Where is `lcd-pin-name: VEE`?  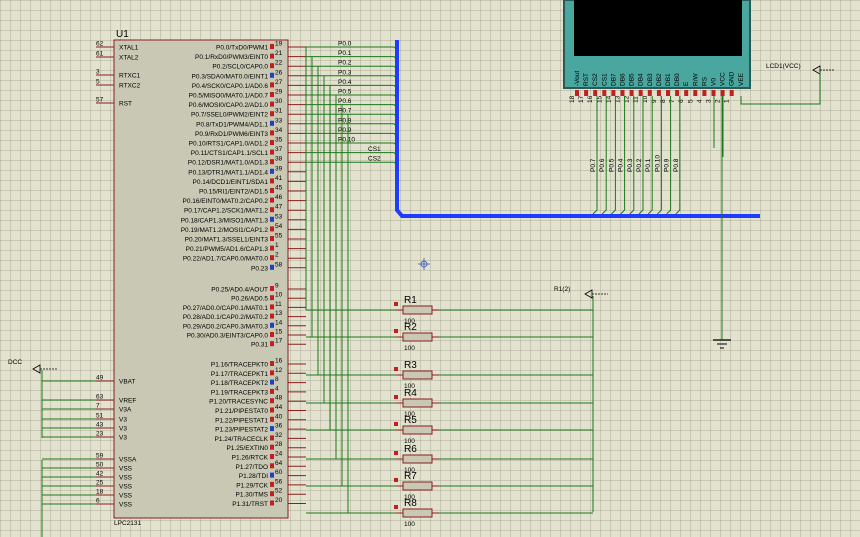
lcd-pin-name: VEE is located at coordinates (741, 79).